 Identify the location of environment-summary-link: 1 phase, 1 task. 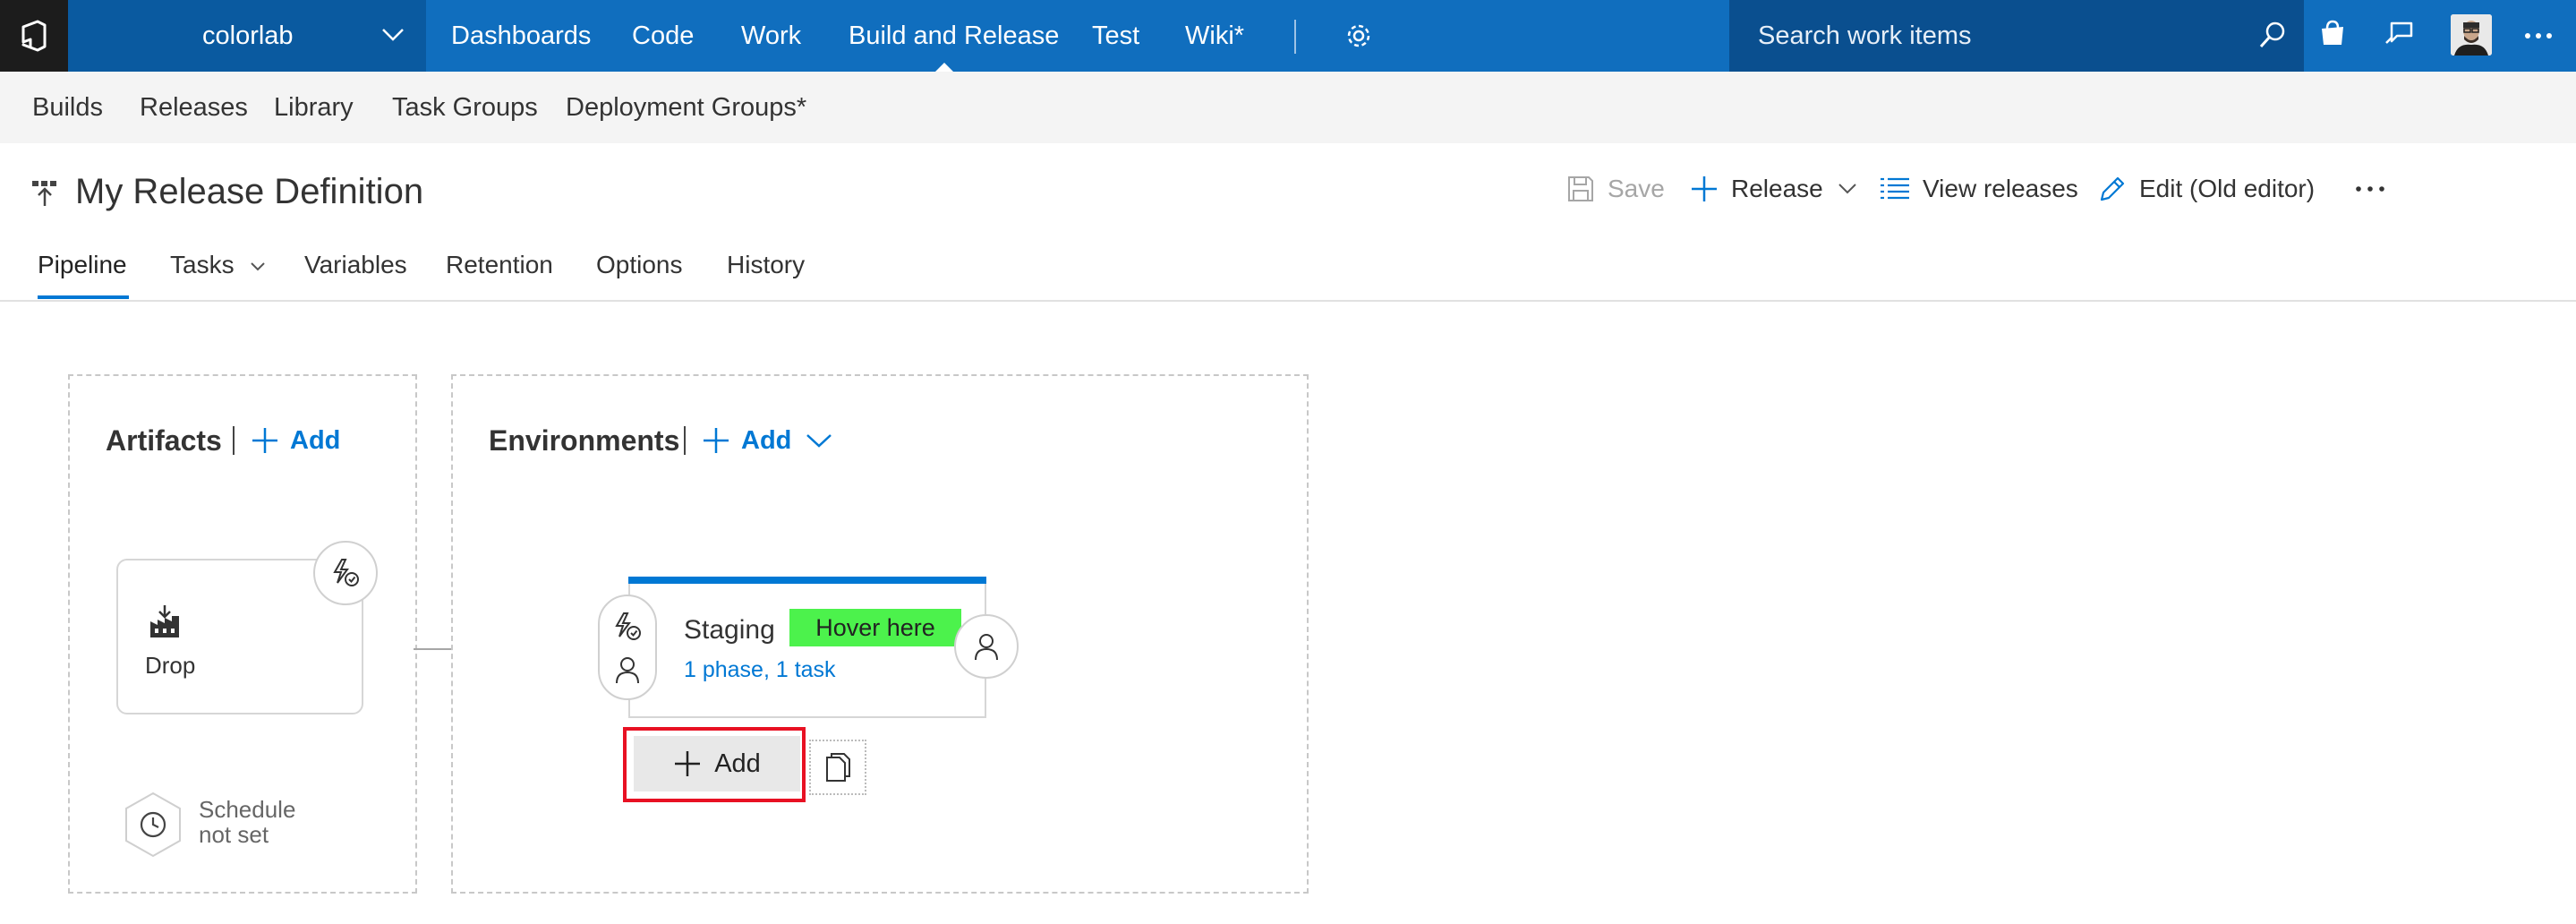
(760, 669).